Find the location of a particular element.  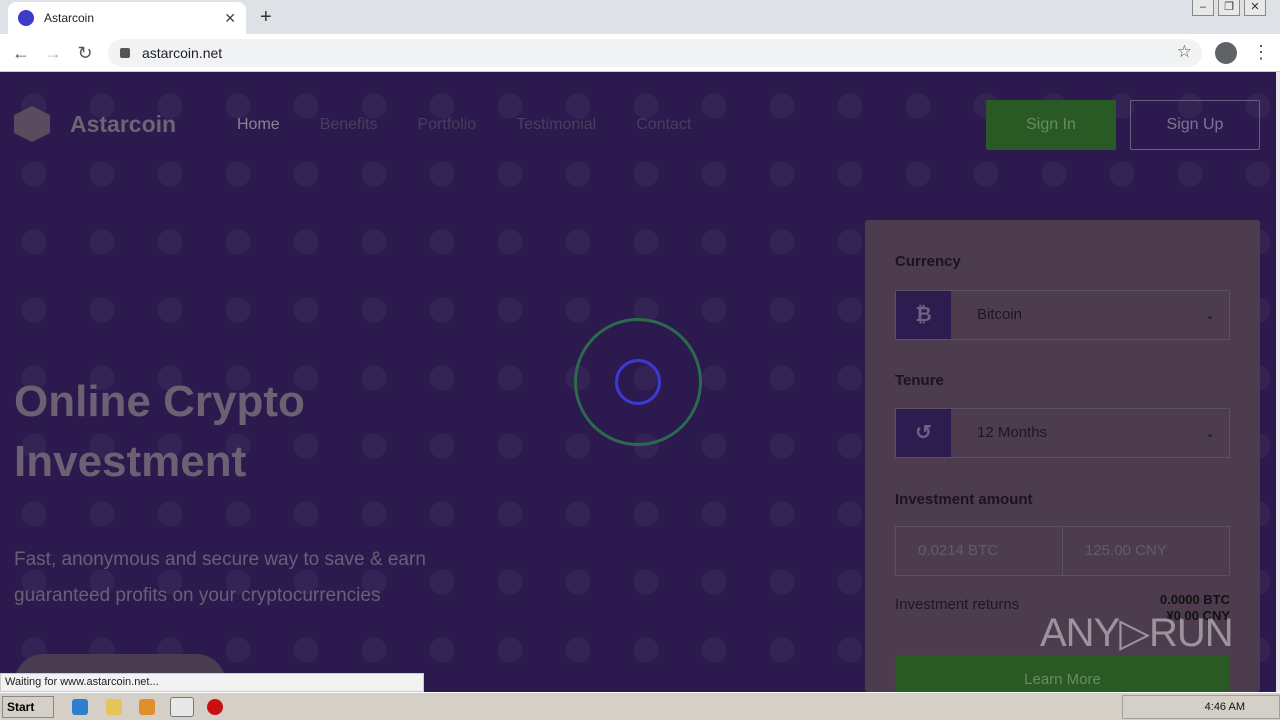

anyrun-watermark: ANY▷RUN is located at coordinates (1137, 633).